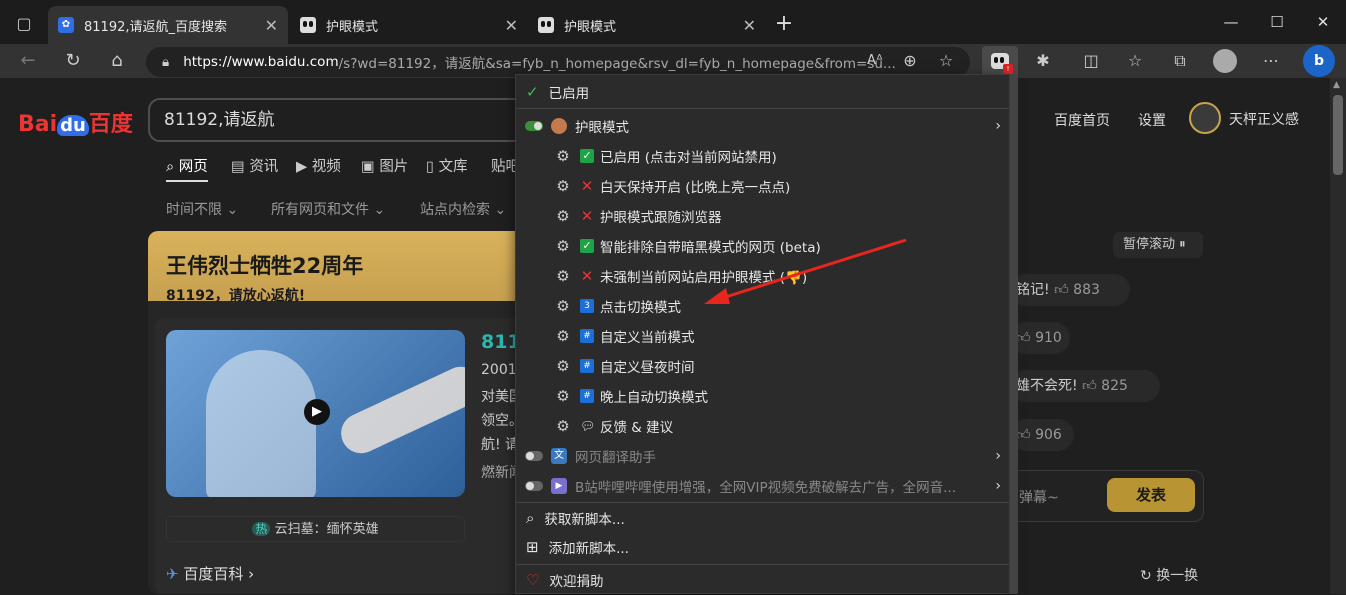 The image size is (1346, 595). What do you see at coordinates (213, 574) in the screenshot?
I see `encyclopedia-label: 百度百科` at bounding box center [213, 574].